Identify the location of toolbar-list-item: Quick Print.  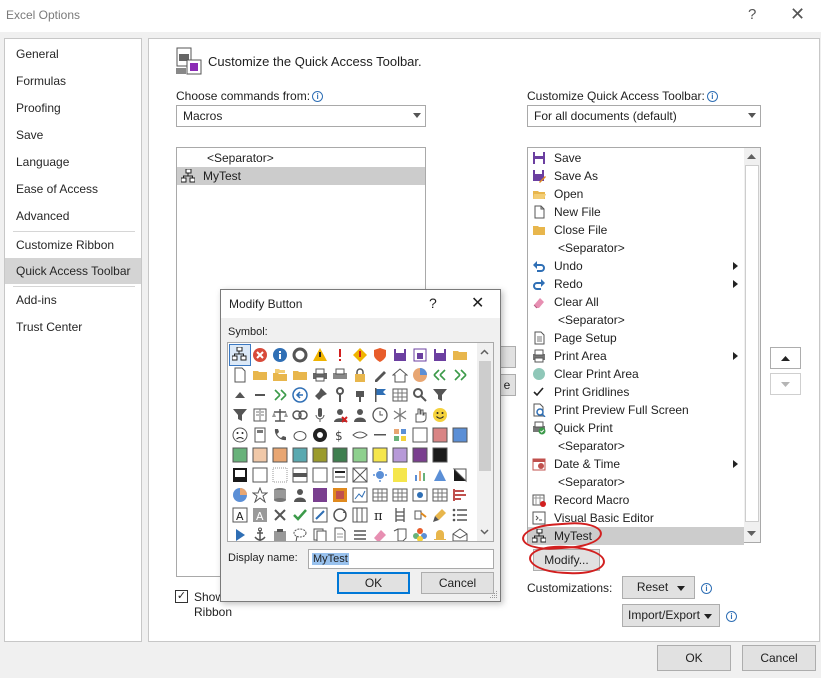
(636, 428).